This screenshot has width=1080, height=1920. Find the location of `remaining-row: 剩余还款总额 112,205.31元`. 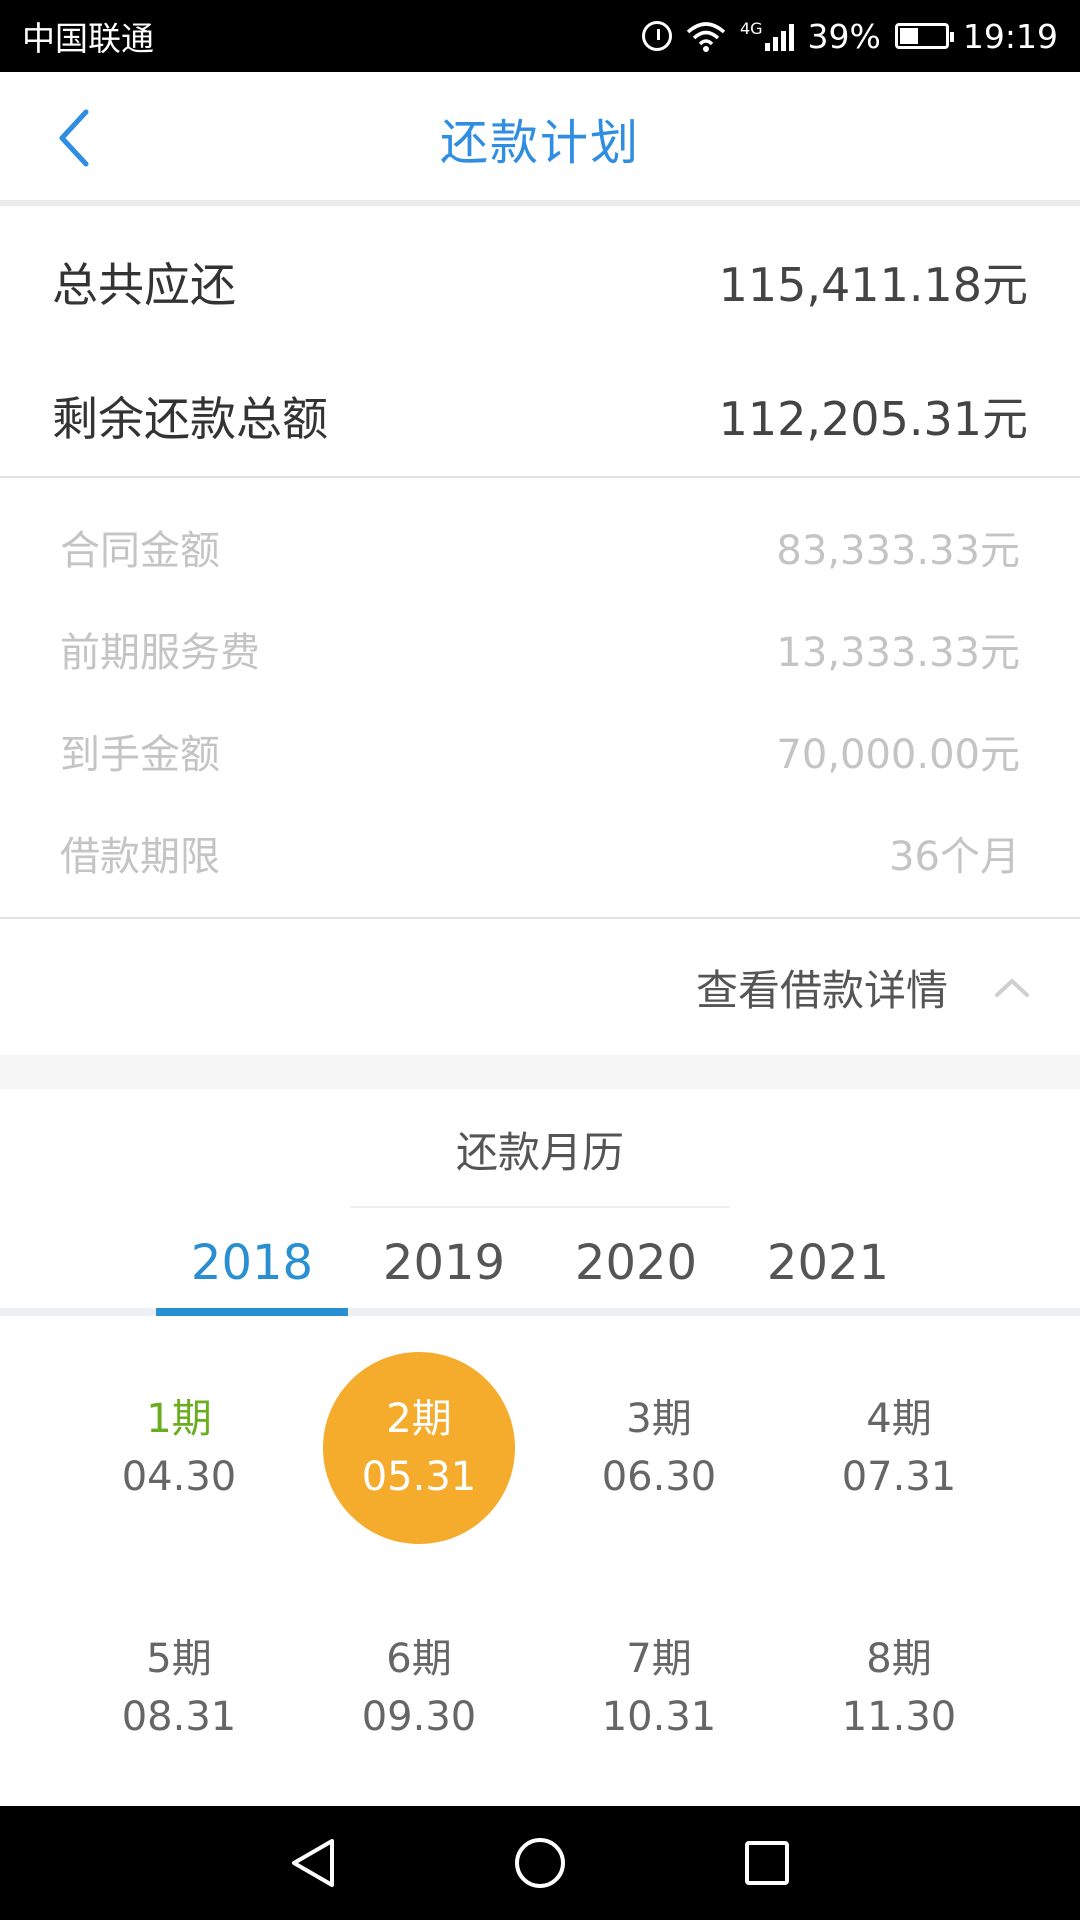

remaining-row: 剩余还款总额 112,205.31元 is located at coordinates (540, 416).